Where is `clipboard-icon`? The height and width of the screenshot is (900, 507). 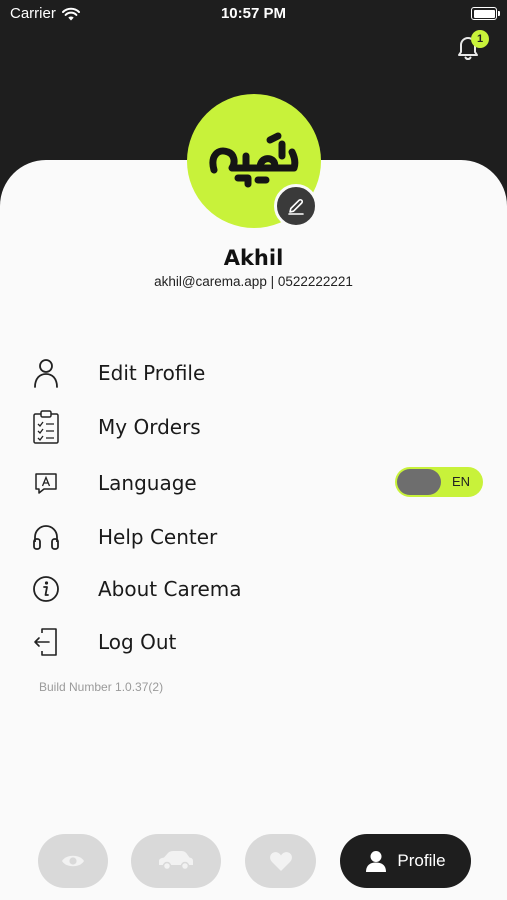
clipboard-icon is located at coordinates (46, 427).